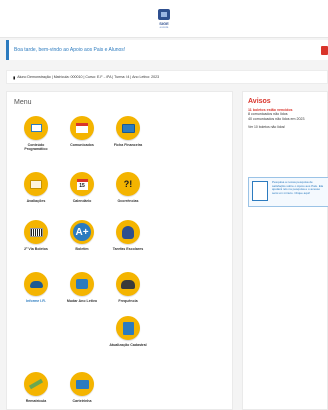  Describe the element at coordinates (128, 128) in the screenshot. I see `finance-screen-icon` at that location.